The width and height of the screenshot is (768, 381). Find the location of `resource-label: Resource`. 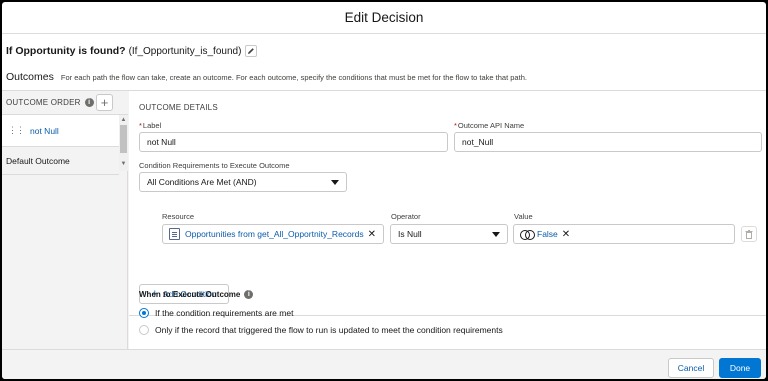

resource-label: Resource is located at coordinates (178, 216).